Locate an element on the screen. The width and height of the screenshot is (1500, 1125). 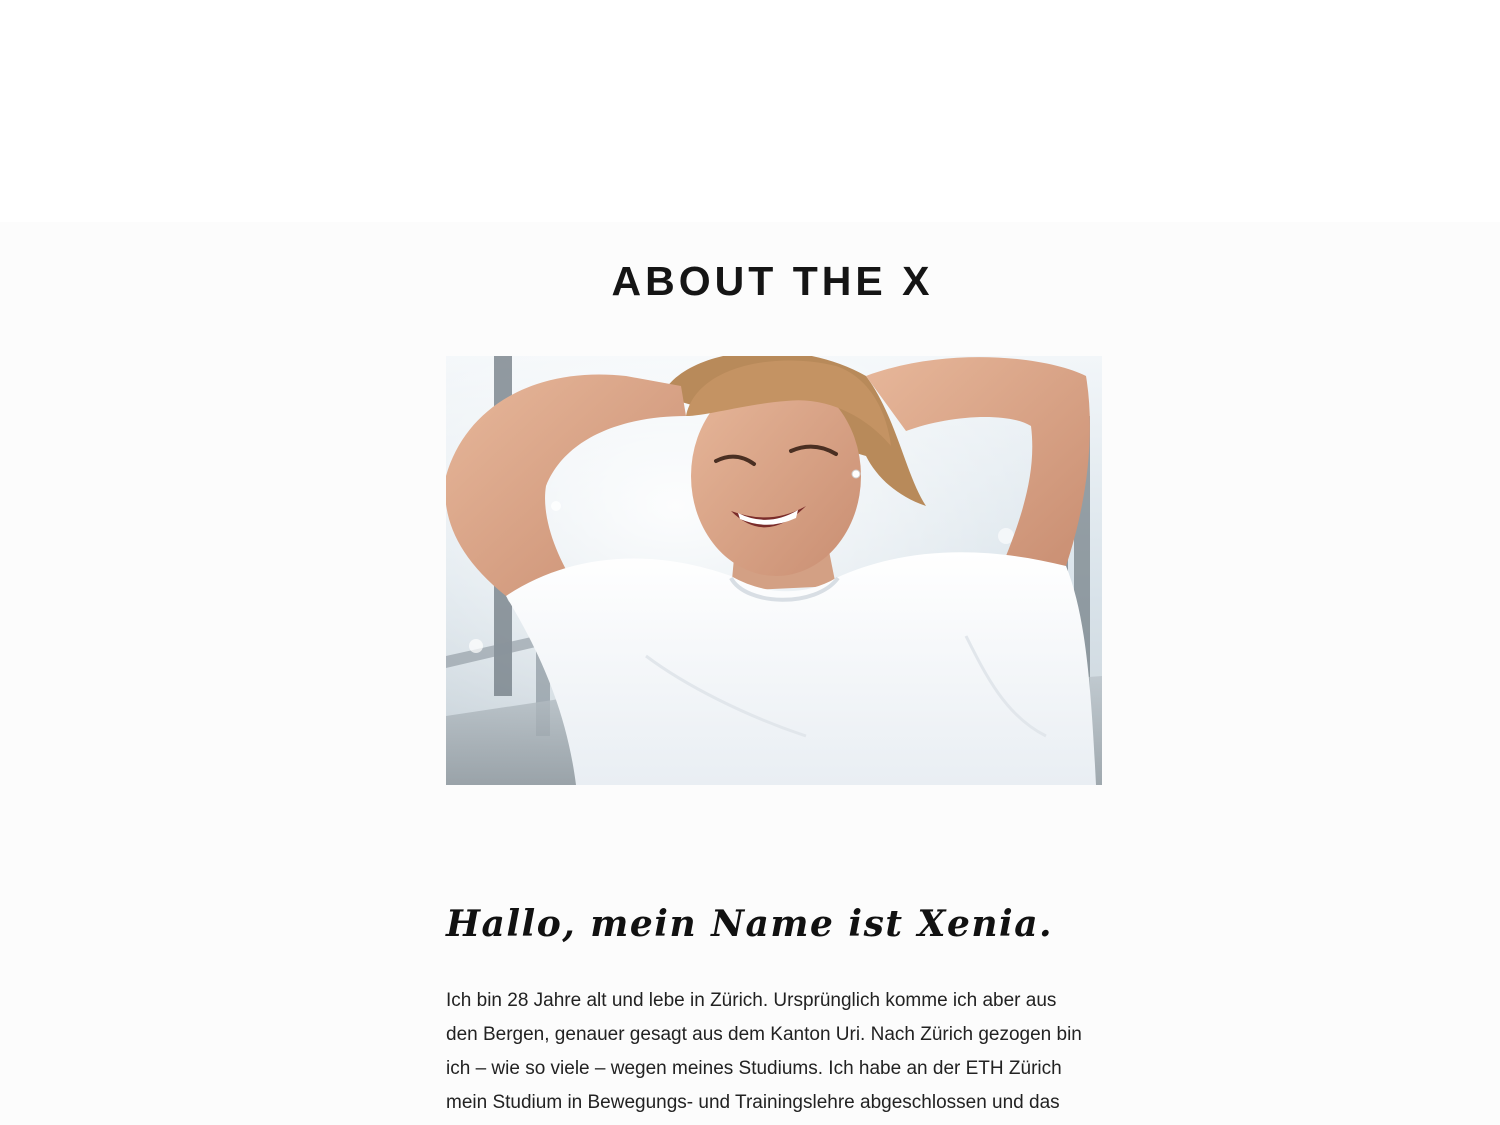
greeting-signature: Hallo, mein Name ist Xenia. is located at coordinates (750, 924).